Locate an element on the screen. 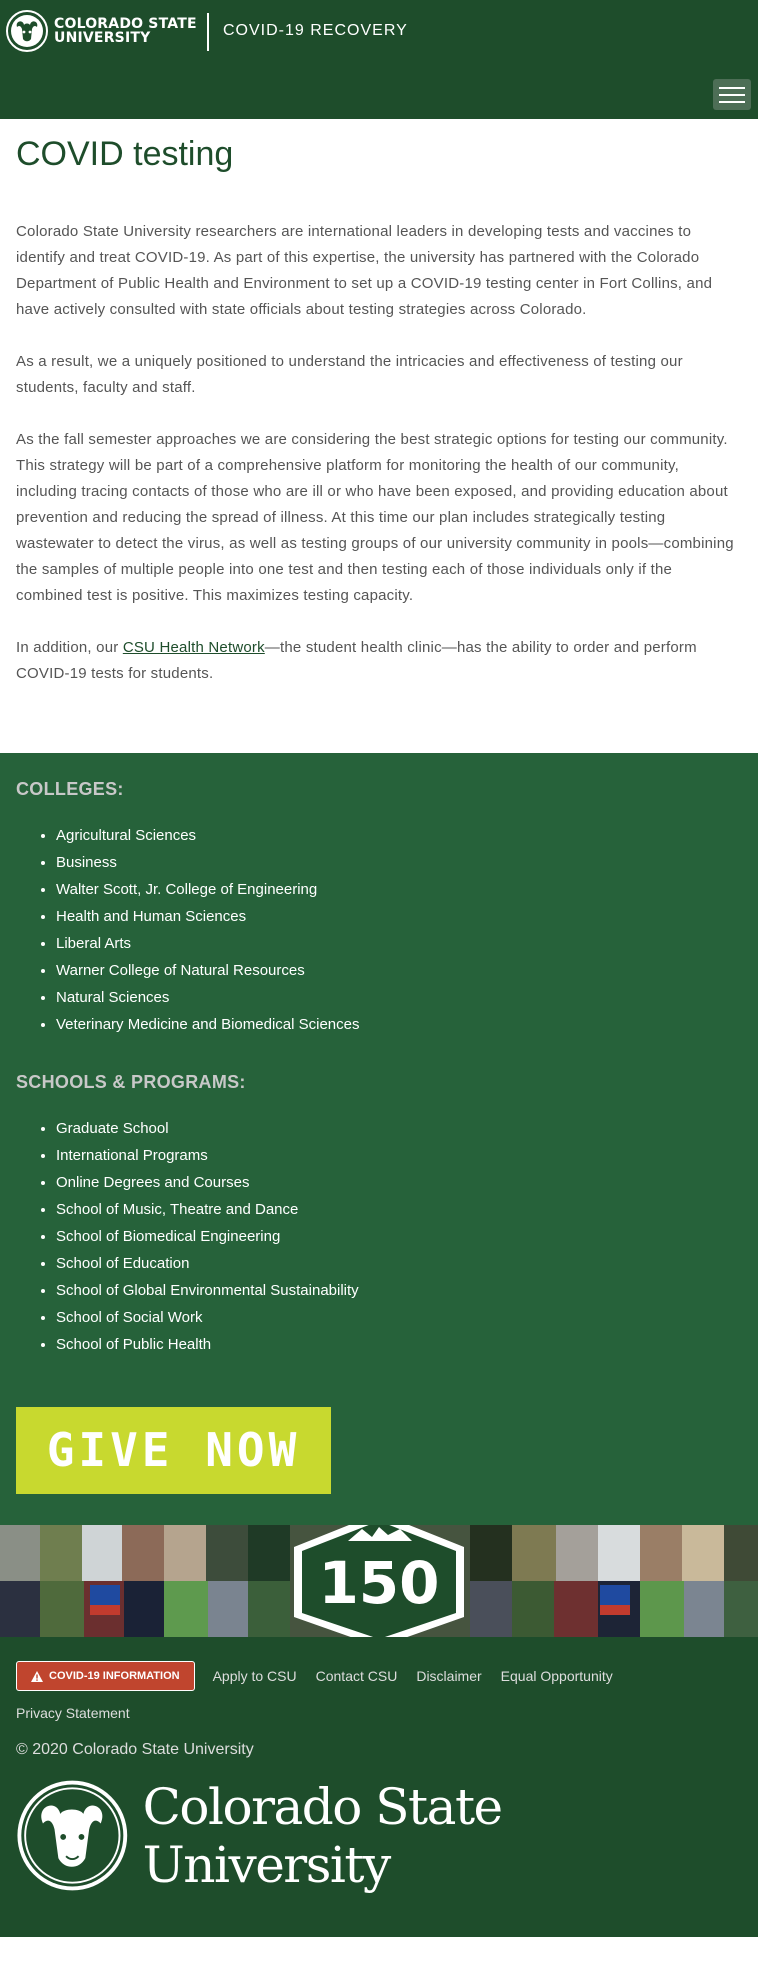 Image resolution: width=758 pixels, height=1971 pixels. csu-signature-link: Colorado State University is located at coordinates (378, 1835).